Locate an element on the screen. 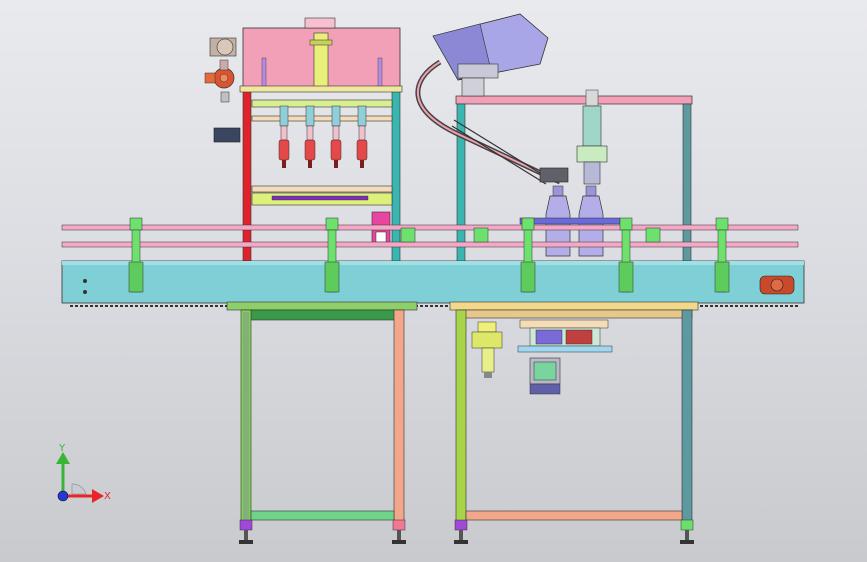  guide-rail-lower is located at coordinates (430, 244).